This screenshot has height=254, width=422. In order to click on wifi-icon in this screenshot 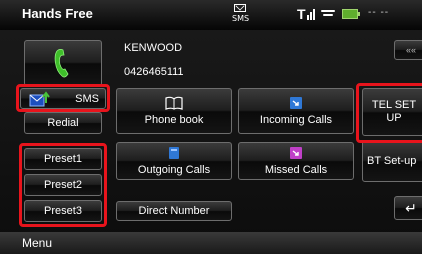, I will do `click(329, 15)`.